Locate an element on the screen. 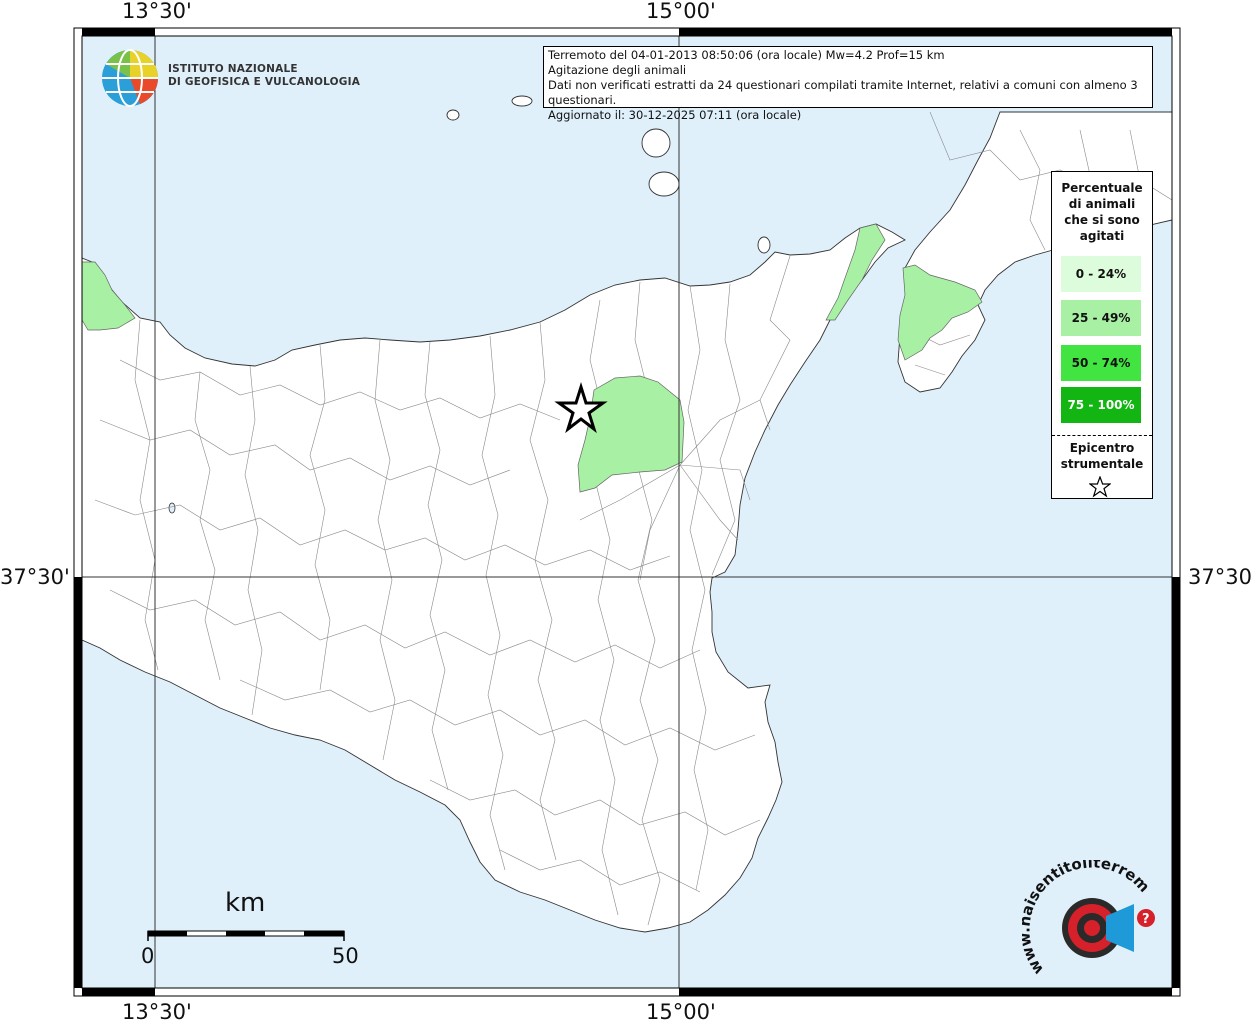 The height and width of the screenshot is (1024, 1254). legend-title-line-4: agitati is located at coordinates (1102, 236).